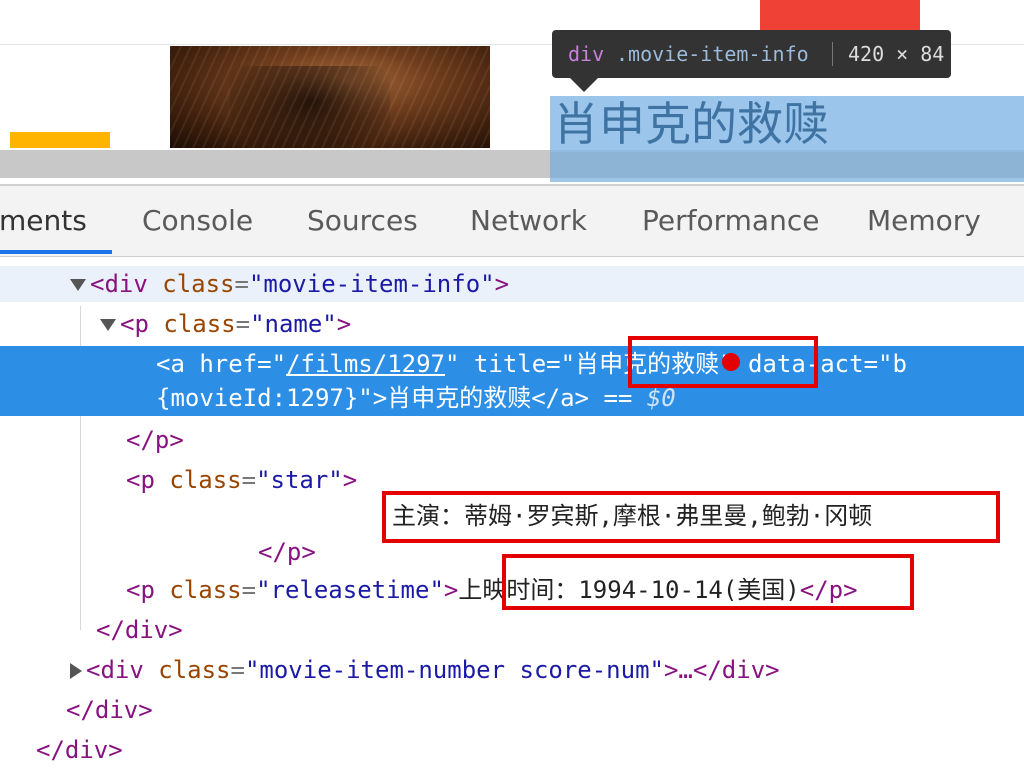 This screenshot has height=770, width=1024. Describe the element at coordinates (197, 221) in the screenshot. I see `tab-console: Console` at that location.